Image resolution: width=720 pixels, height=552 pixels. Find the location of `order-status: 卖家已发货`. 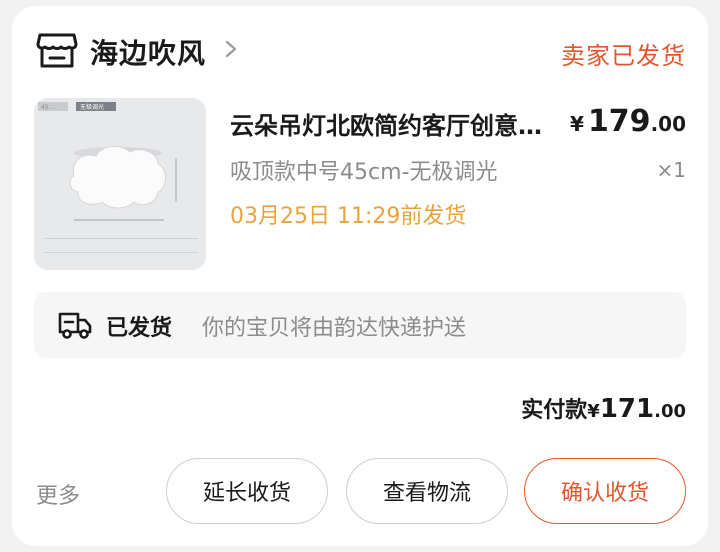

order-status: 卖家已发货 is located at coordinates (623, 56).